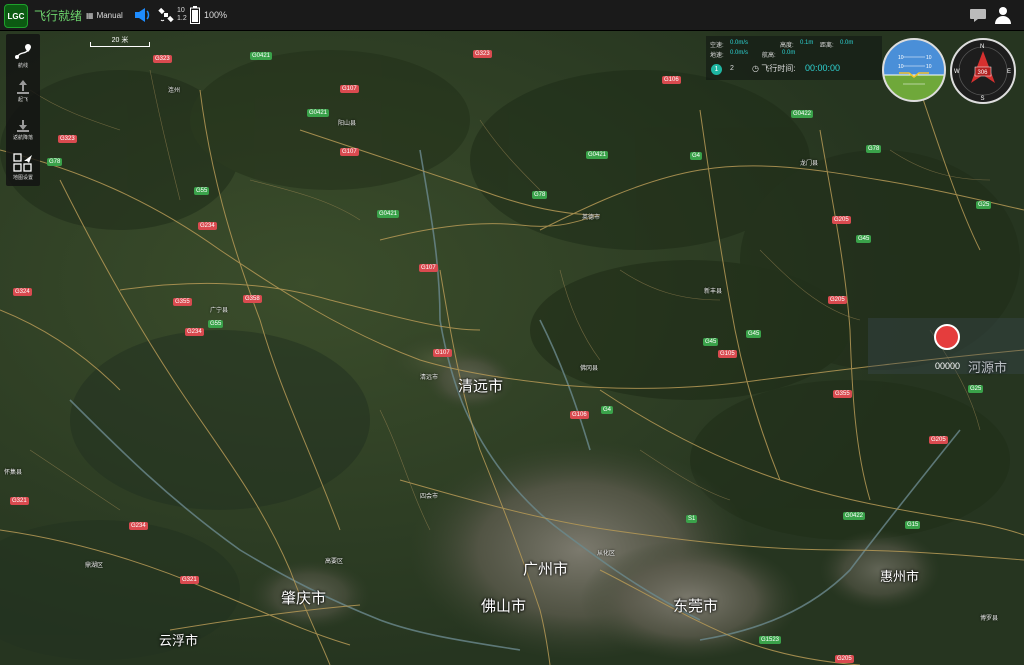  What do you see at coordinates (589, 369) in the screenshot?
I see `town-label: 佛冈县` at bounding box center [589, 369].